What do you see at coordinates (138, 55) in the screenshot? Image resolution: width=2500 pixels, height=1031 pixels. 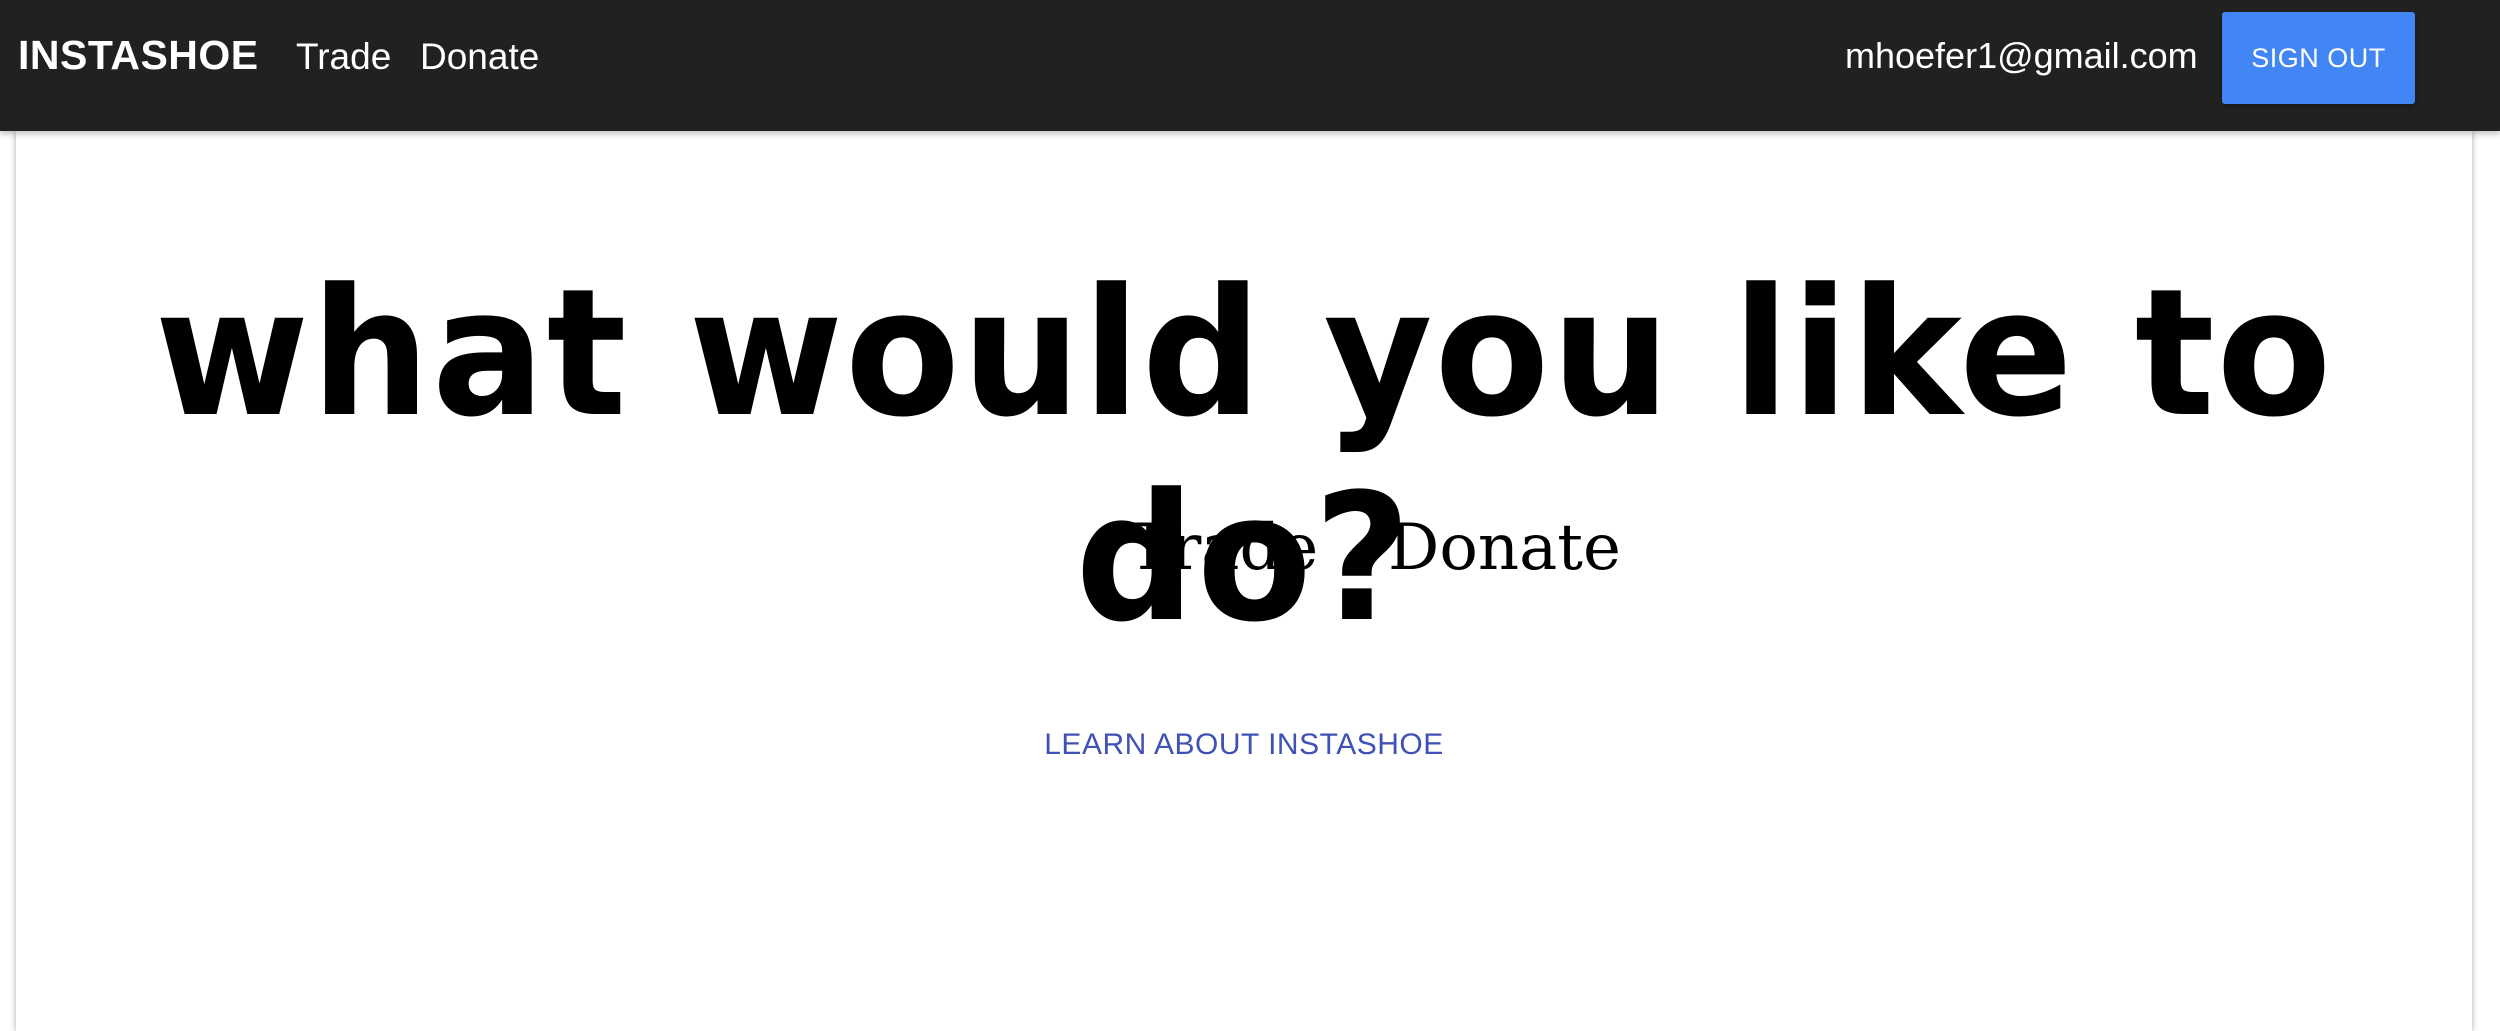 I see `brand-logo: INSTASHOE` at bounding box center [138, 55].